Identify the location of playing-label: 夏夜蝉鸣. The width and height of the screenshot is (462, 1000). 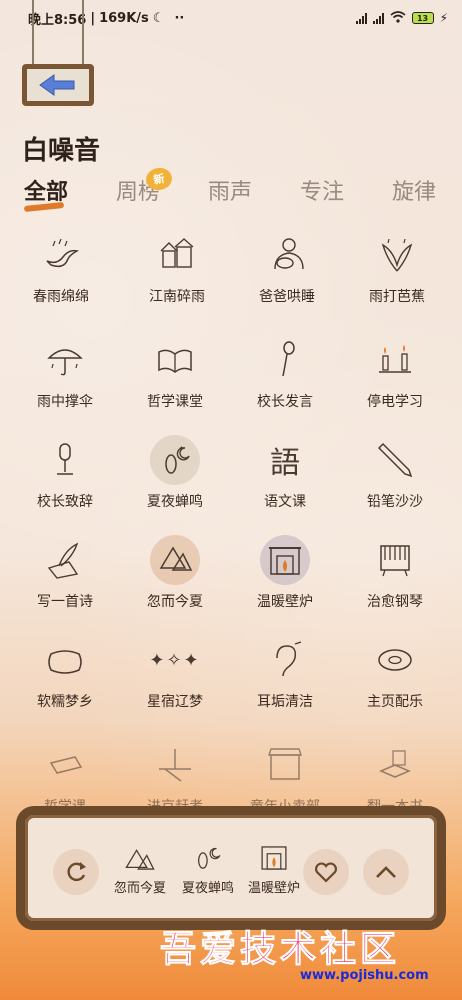
(207, 888).